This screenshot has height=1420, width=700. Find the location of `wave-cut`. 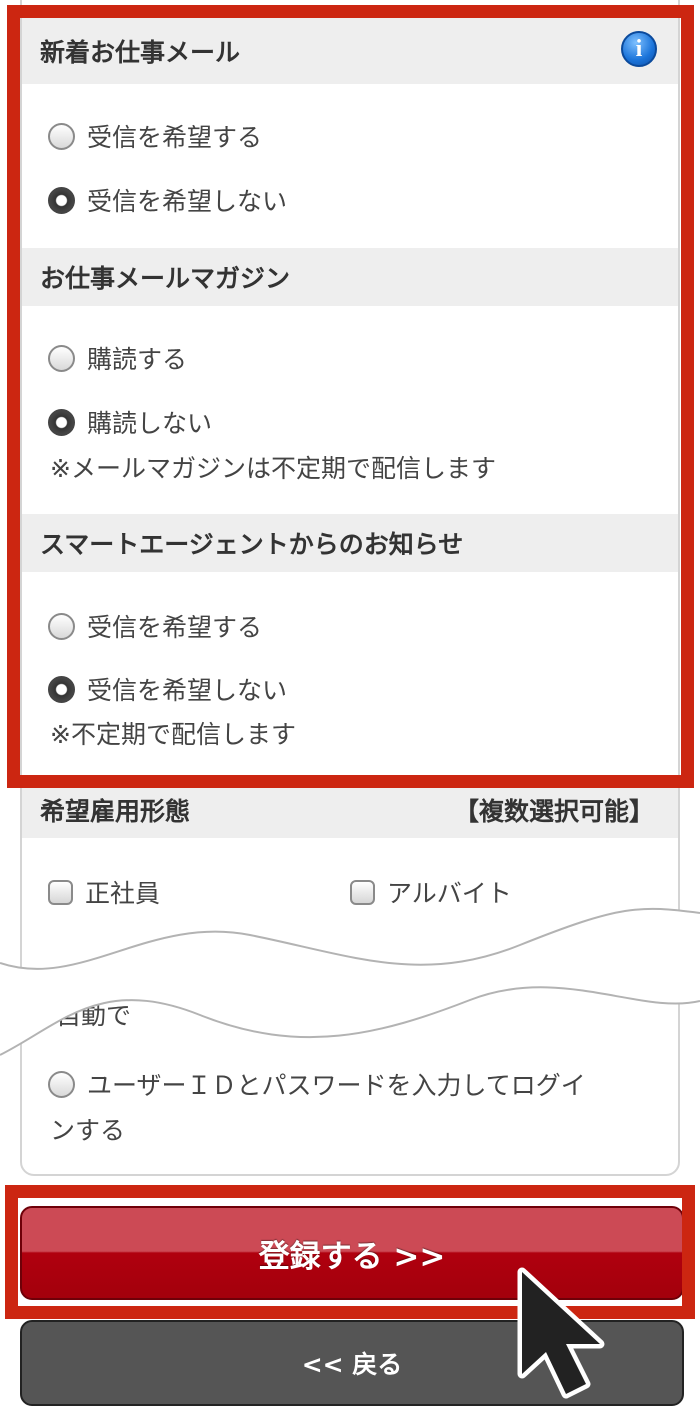

wave-cut is located at coordinates (350, 981).